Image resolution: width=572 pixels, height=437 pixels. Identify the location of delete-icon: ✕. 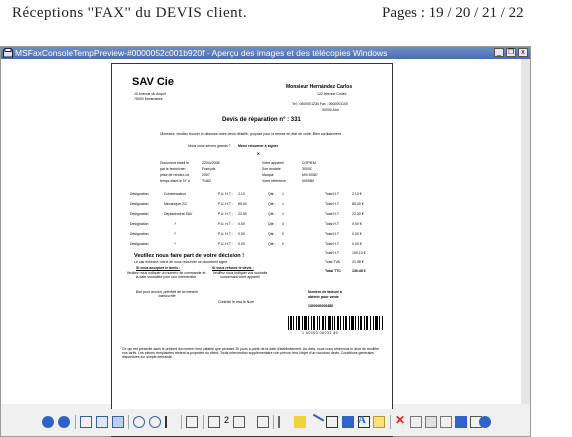
(400, 420).